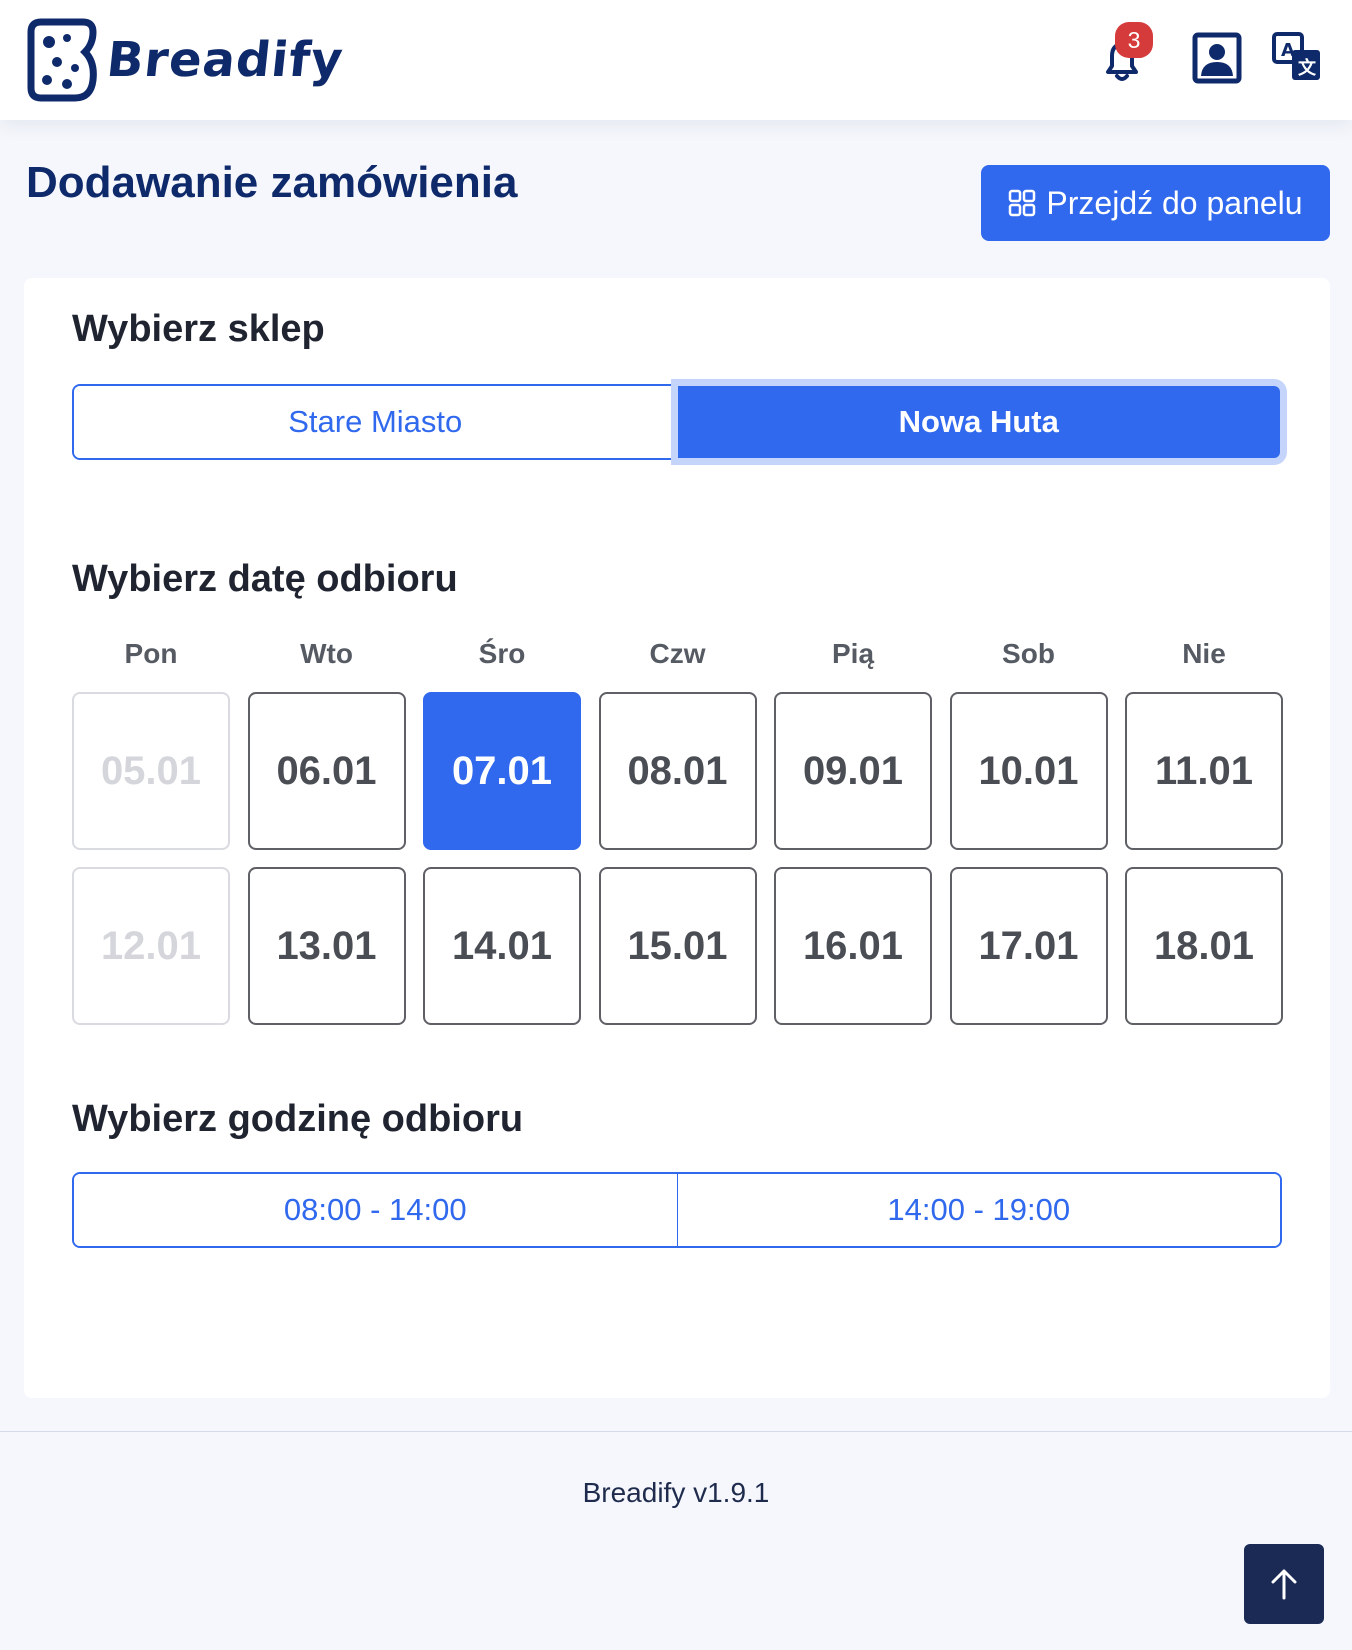 Image resolution: width=1352 pixels, height=1650 pixels. What do you see at coordinates (1204, 946) in the screenshot?
I see `date-cell: 18.01` at bounding box center [1204, 946].